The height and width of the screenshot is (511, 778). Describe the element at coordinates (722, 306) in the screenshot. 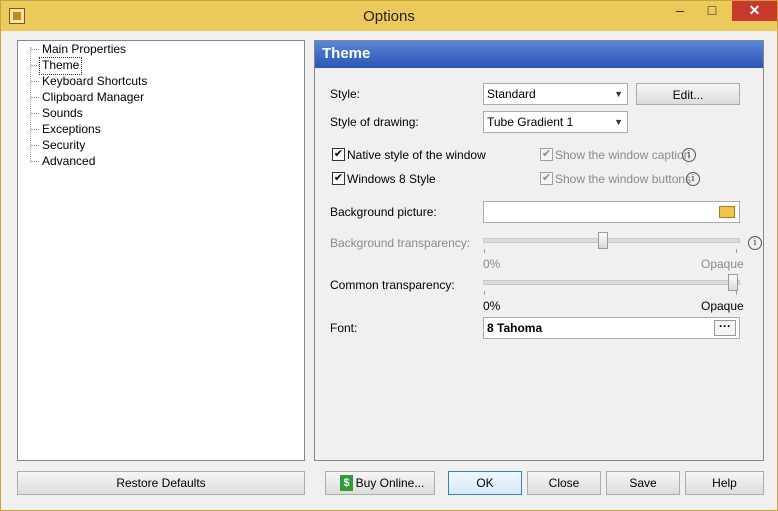

I see `common-transparency-max: Opaque` at that location.